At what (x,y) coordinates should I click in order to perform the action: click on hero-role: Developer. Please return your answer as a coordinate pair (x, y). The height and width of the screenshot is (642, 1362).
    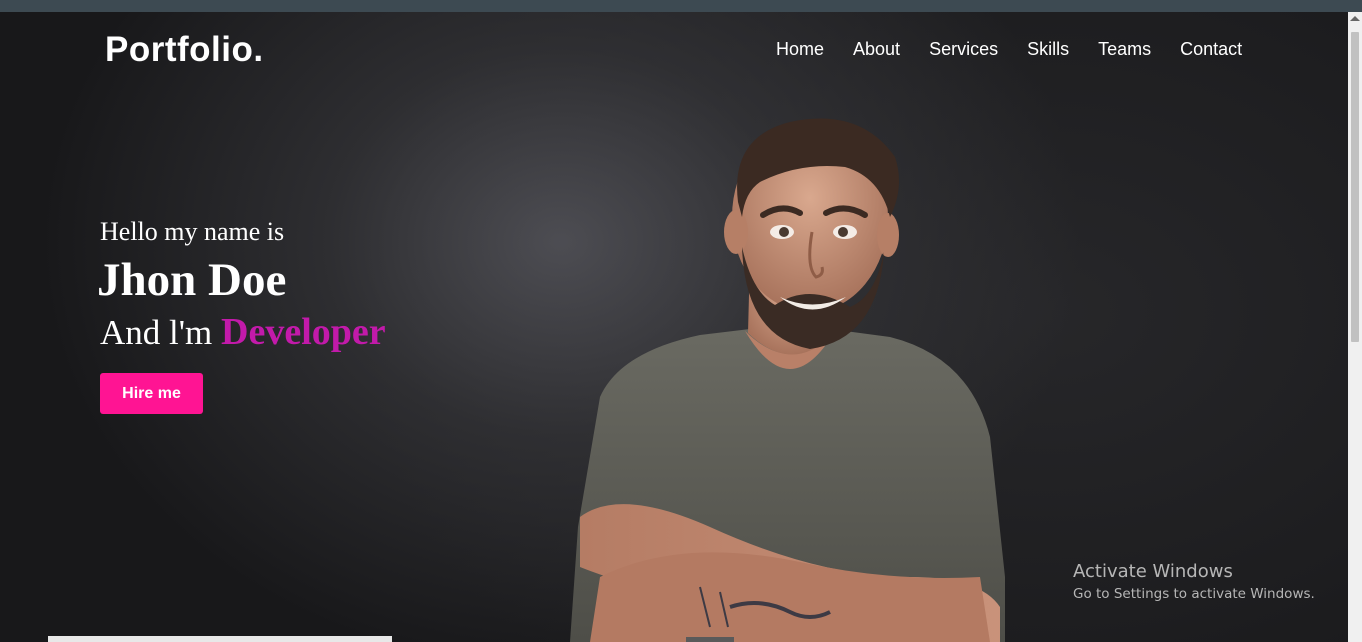
    Looking at the image, I should click on (303, 332).